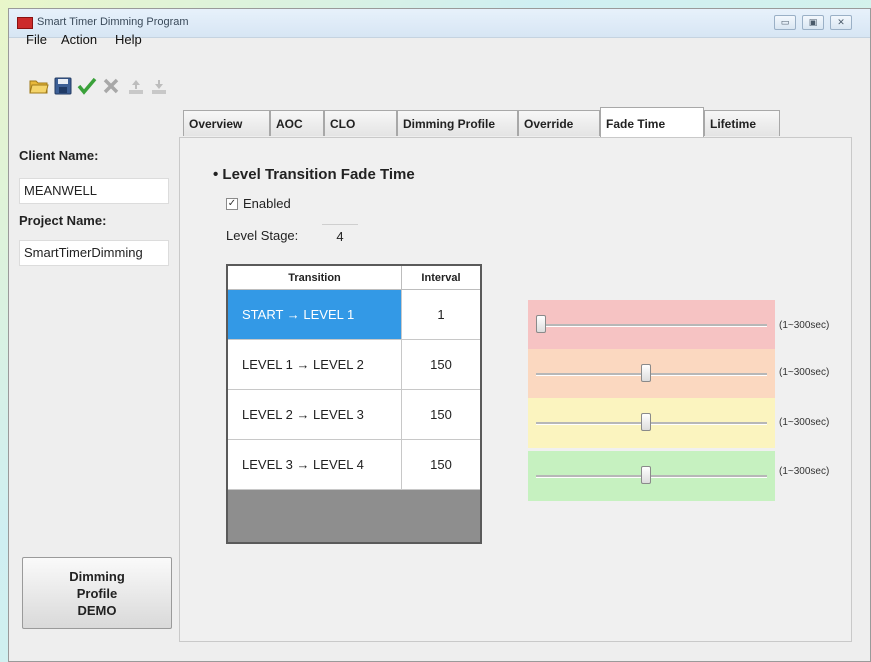 The image size is (871, 662). What do you see at coordinates (785, 22) in the screenshot?
I see `minimize-button: ▭` at bounding box center [785, 22].